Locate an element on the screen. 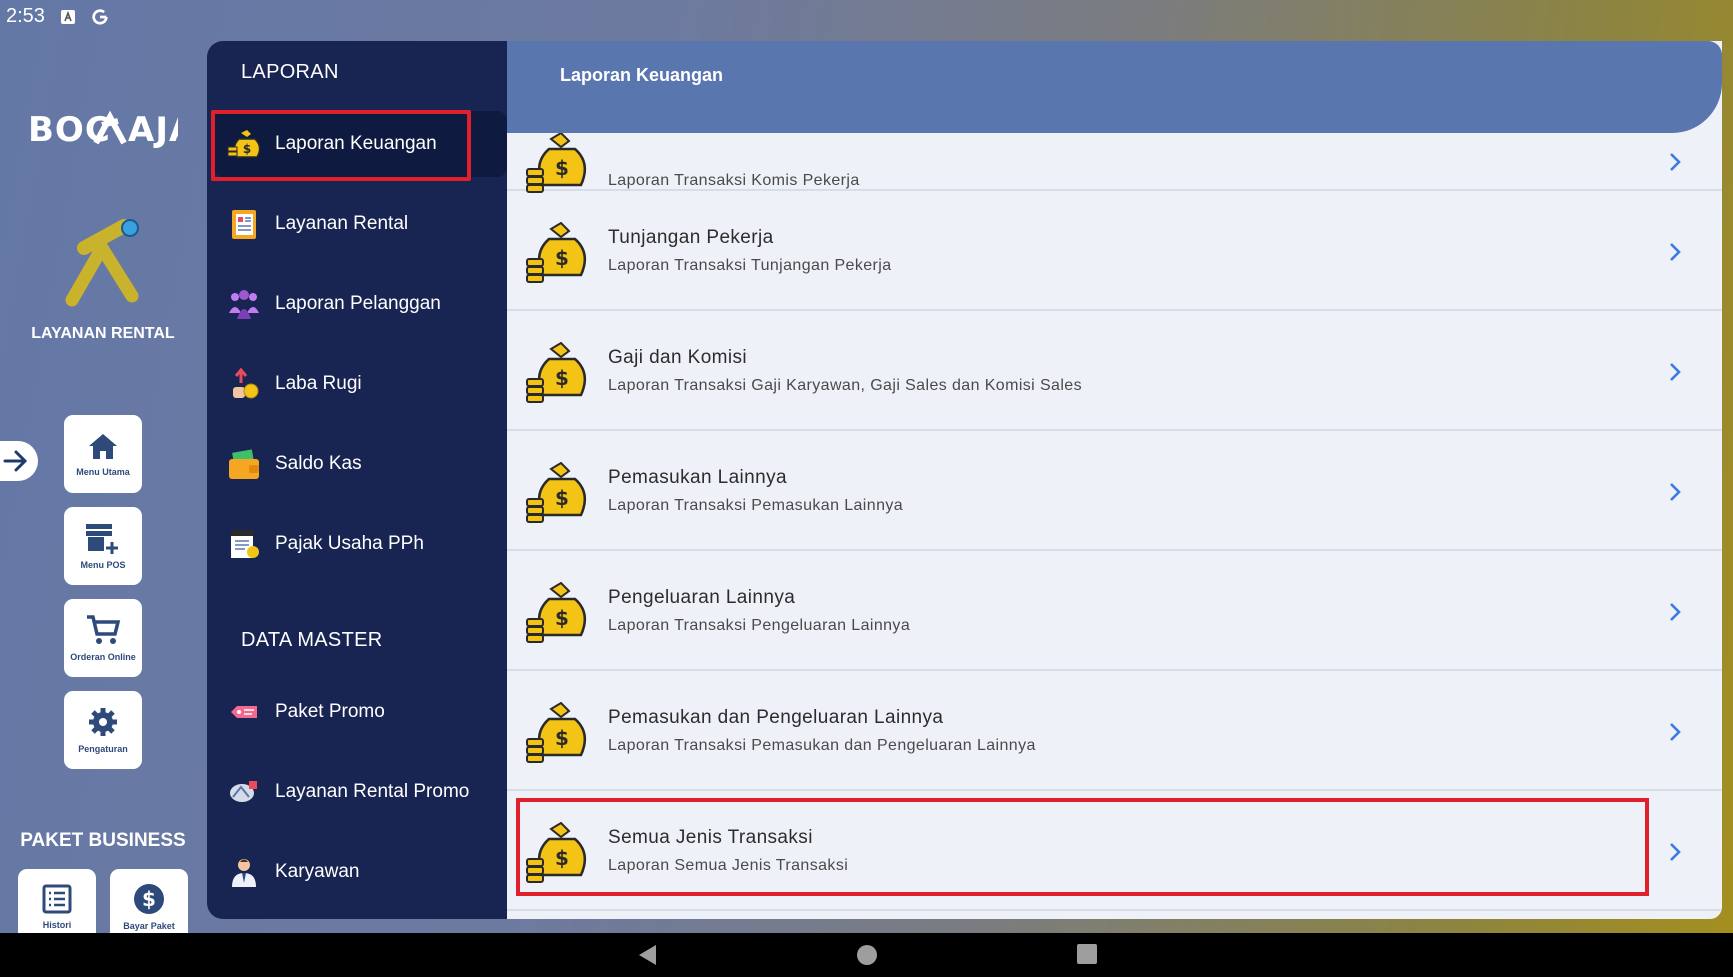 This screenshot has width=1733, height=977. row-title: Gaji dan Komisi is located at coordinates (678, 357).